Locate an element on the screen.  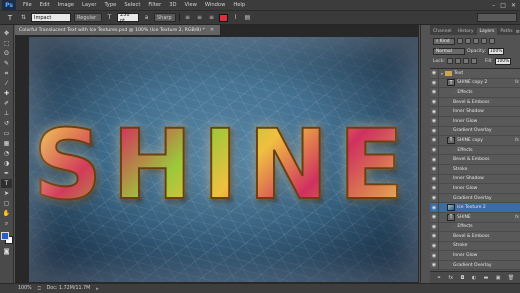
tab-channel: Channel is located at coordinates (442, 31).